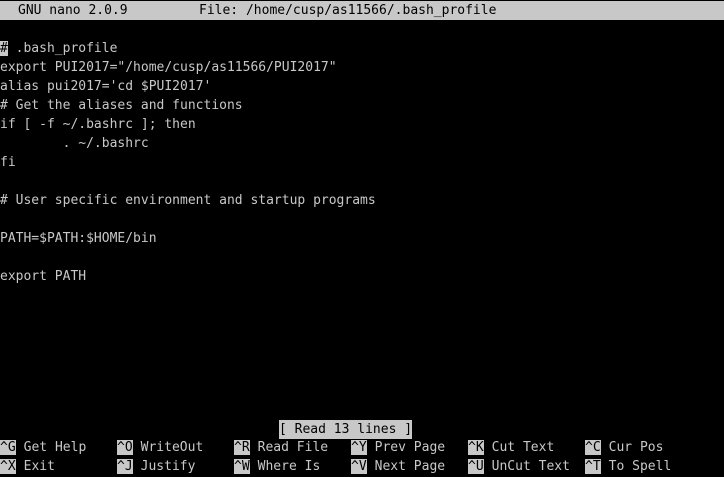  I want to click on editor-line: # Get the aliases and functions, so click(121, 105).